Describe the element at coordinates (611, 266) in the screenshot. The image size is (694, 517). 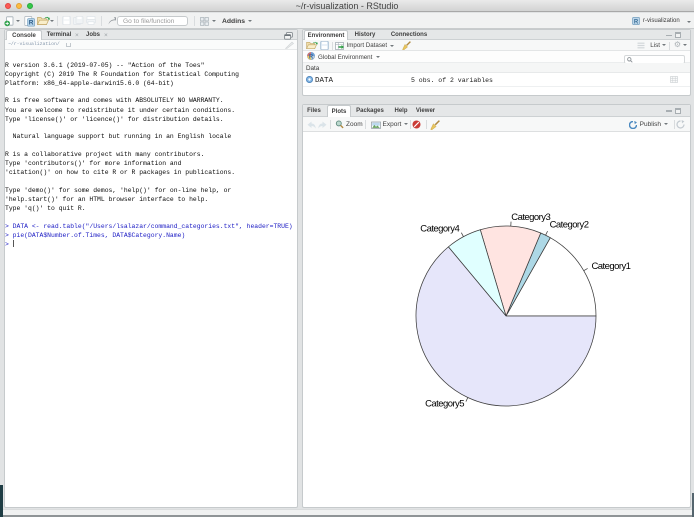
I see `svg-text: Category1` at that location.